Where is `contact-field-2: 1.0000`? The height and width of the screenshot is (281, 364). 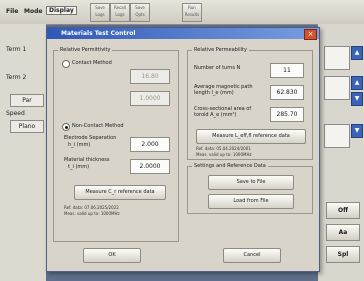 contact-field-2: 1.0000 is located at coordinates (150, 98).